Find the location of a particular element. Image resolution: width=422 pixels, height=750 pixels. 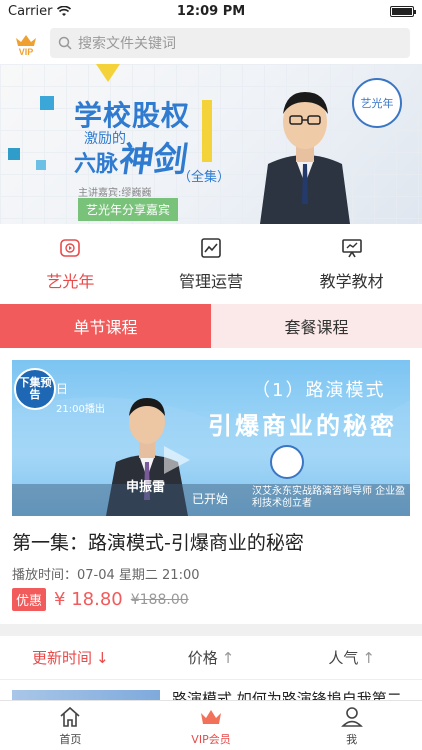

search-icon is located at coordinates (65, 43).